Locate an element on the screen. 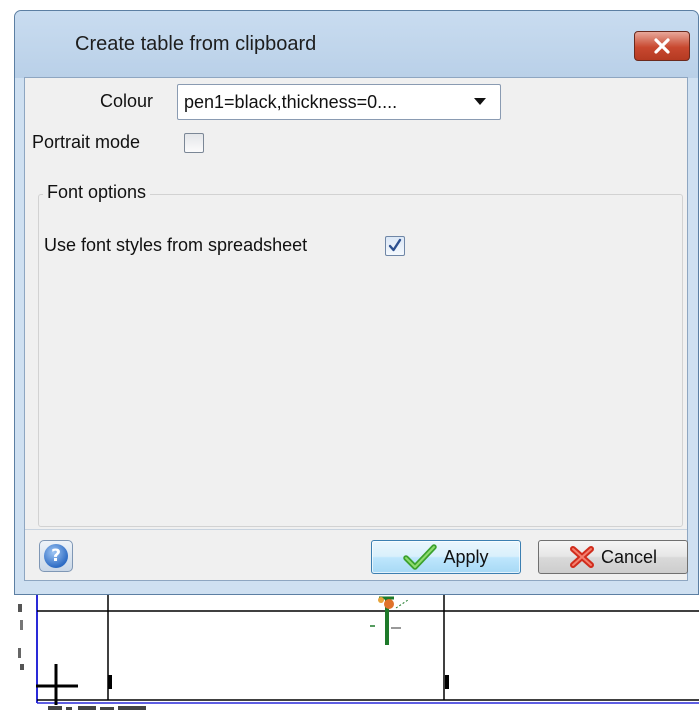 This screenshot has height=710, width=699. dialog-title: Create table from clipboard is located at coordinates (196, 44).